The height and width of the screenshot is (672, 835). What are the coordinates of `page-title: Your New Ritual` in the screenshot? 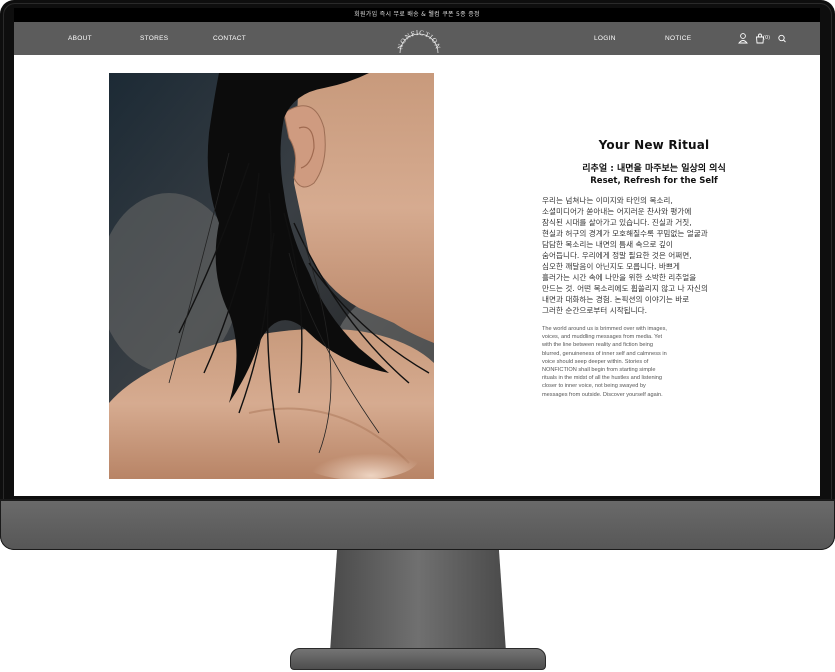 It's located at (654, 145).